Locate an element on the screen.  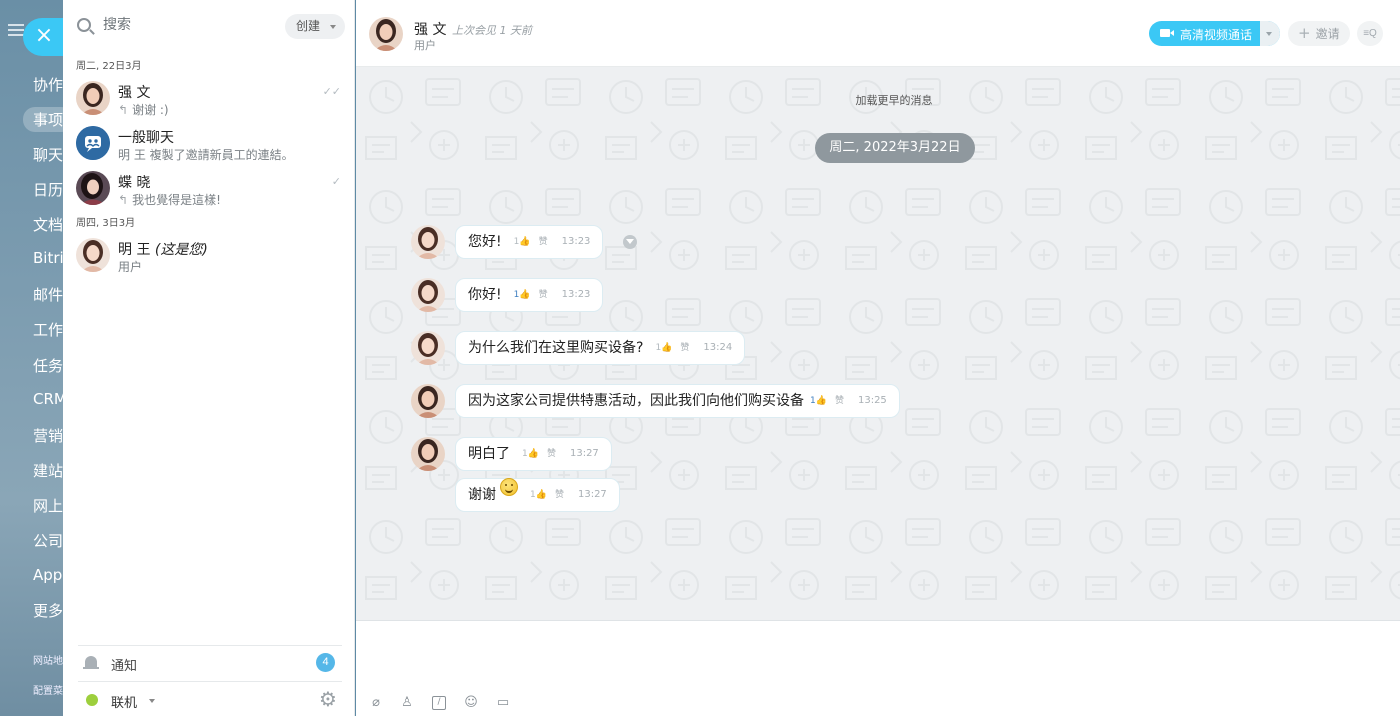
menu-item-mail: 邮件 is located at coordinates (48, 294).